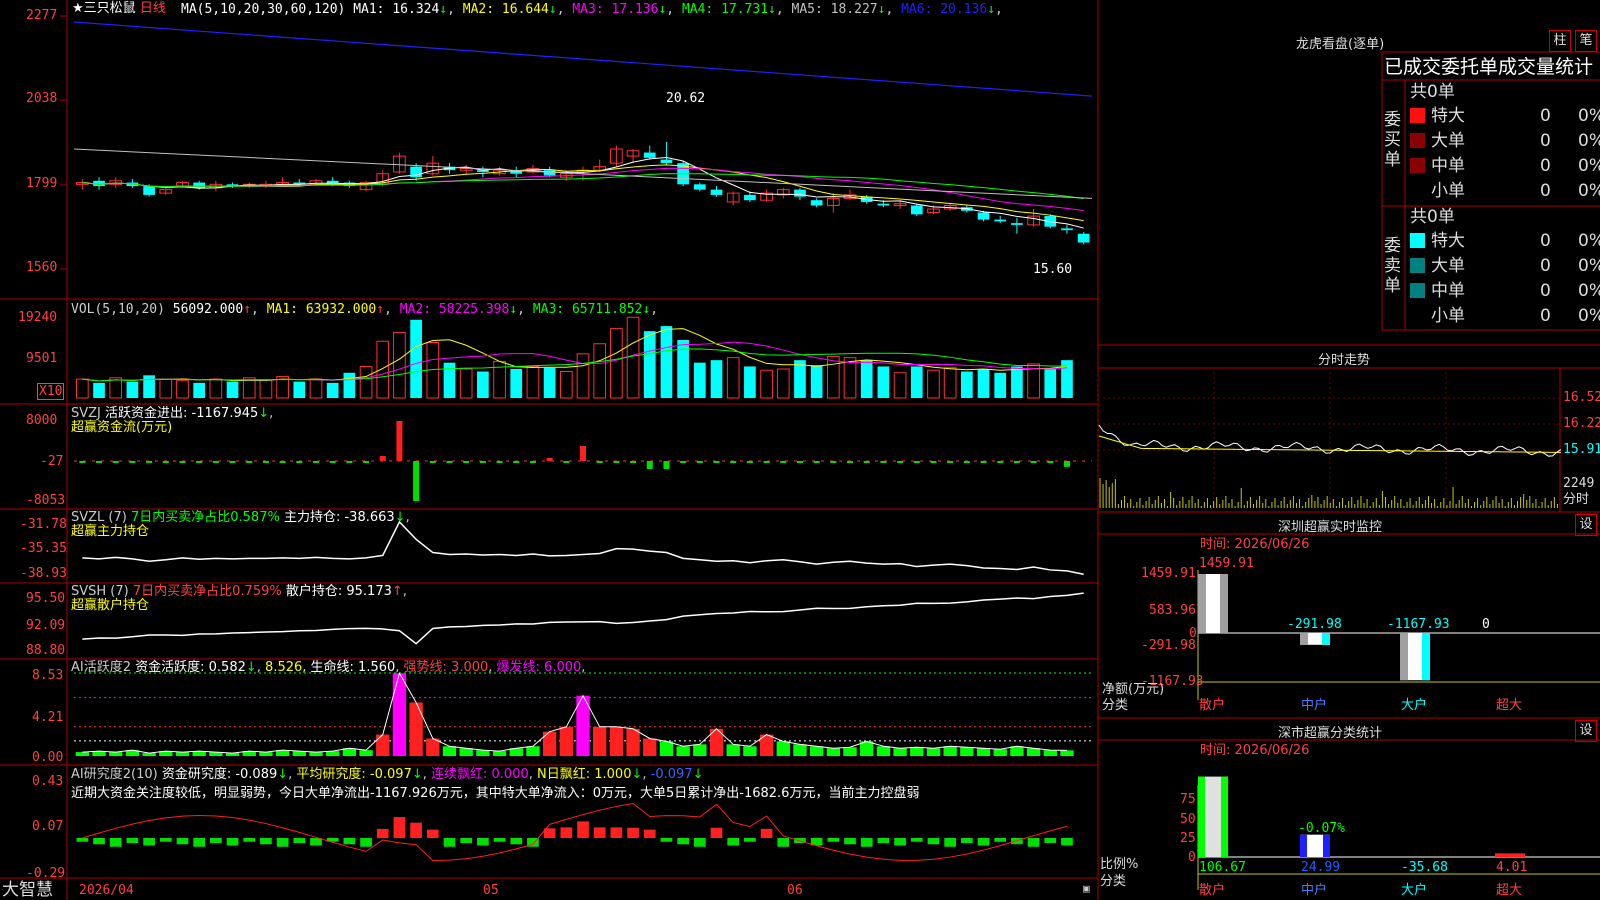  I want to click on dragon-title: 龙虎看盘(逐单), so click(1340, 44).